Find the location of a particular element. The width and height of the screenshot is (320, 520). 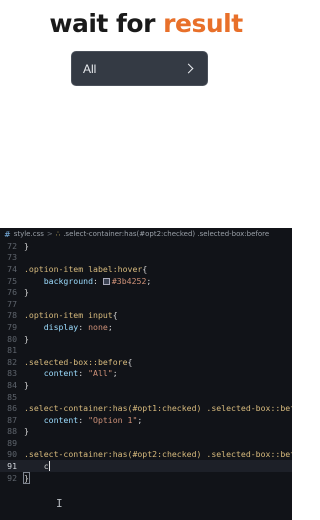

code-line: 82 .selected-box::before{ is located at coordinates (146, 362).